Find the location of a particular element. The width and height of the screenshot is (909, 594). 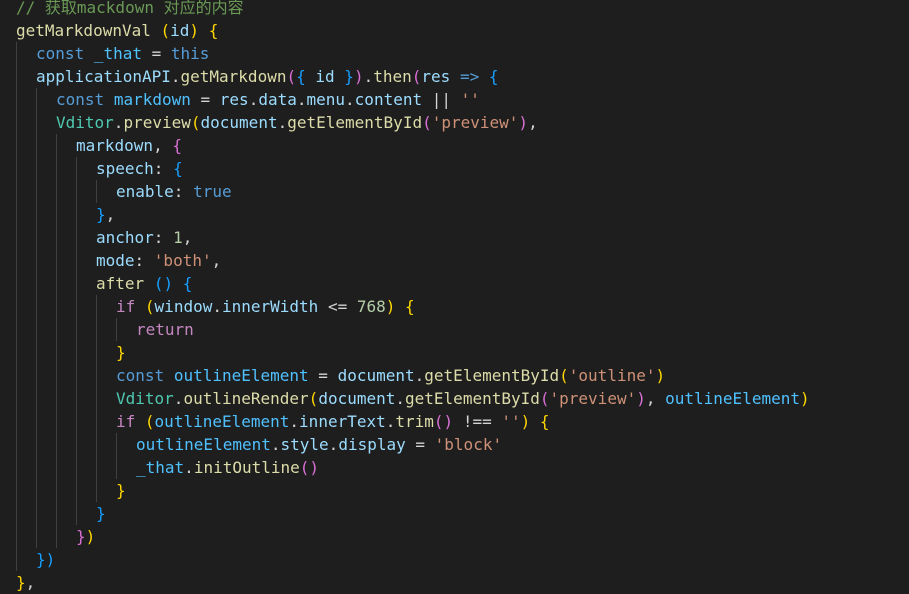

code-token: preview is located at coordinates (157, 122).